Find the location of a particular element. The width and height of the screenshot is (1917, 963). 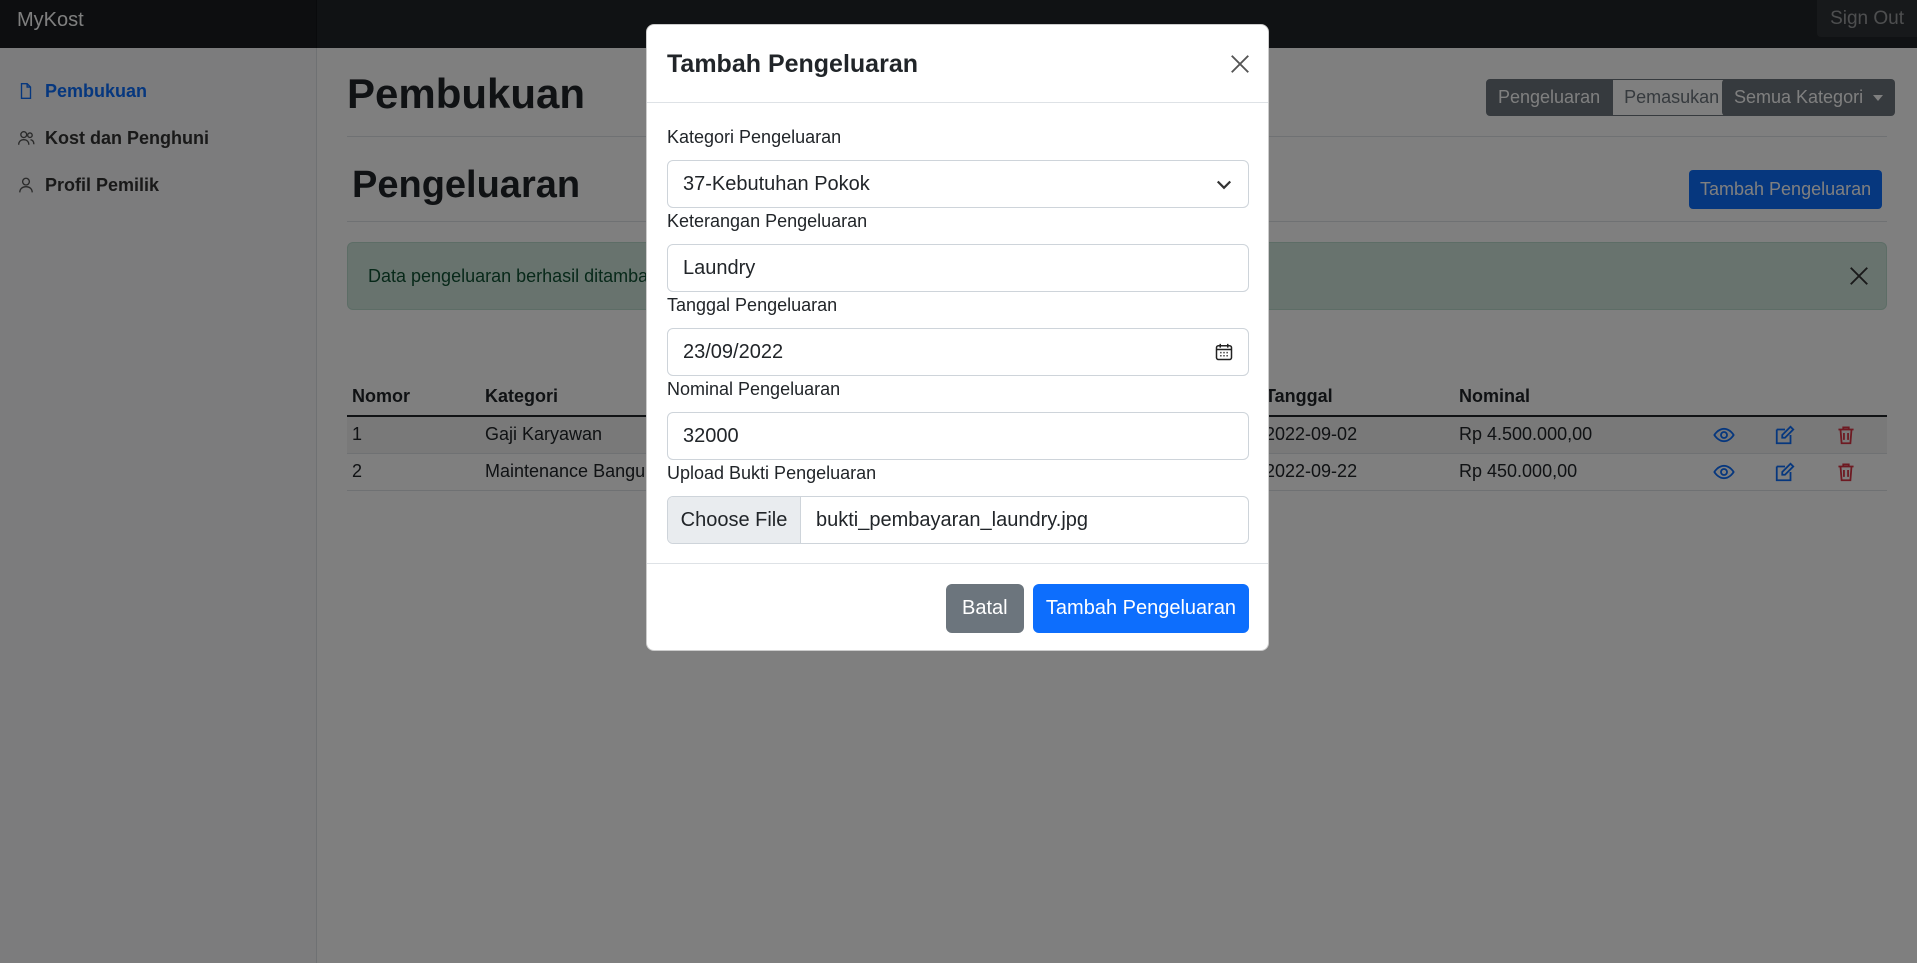

modal-header: Tambah Pengeluaran is located at coordinates (957, 64).